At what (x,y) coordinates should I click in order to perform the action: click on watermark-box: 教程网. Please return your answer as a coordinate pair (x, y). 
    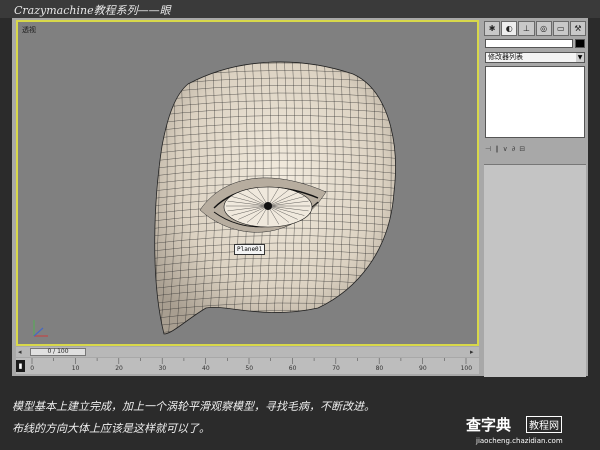
    Looking at the image, I should click on (544, 424).